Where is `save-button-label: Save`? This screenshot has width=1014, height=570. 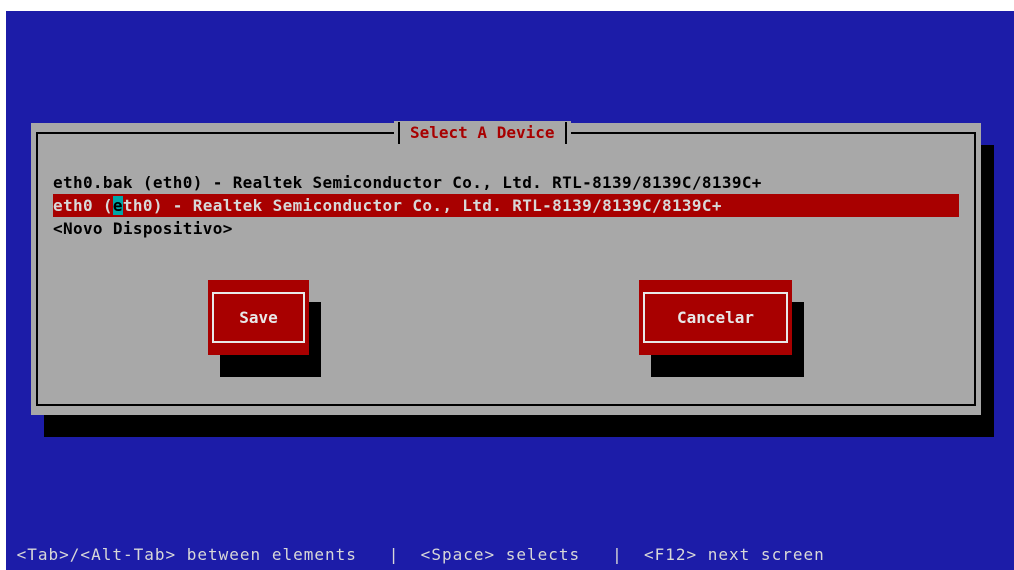 save-button-label: Save is located at coordinates (258, 317).